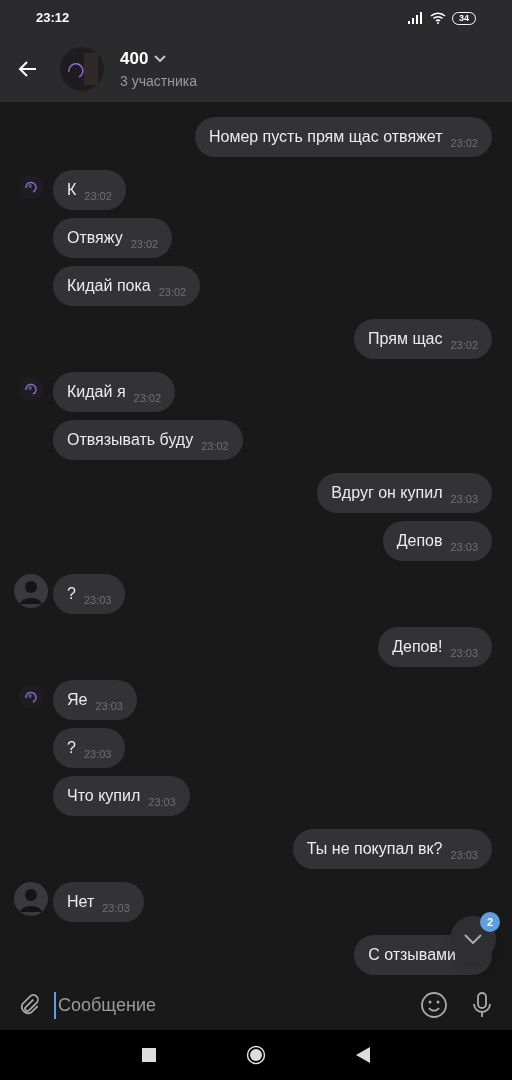  I want to click on status-time: 23:12, so click(53, 18).